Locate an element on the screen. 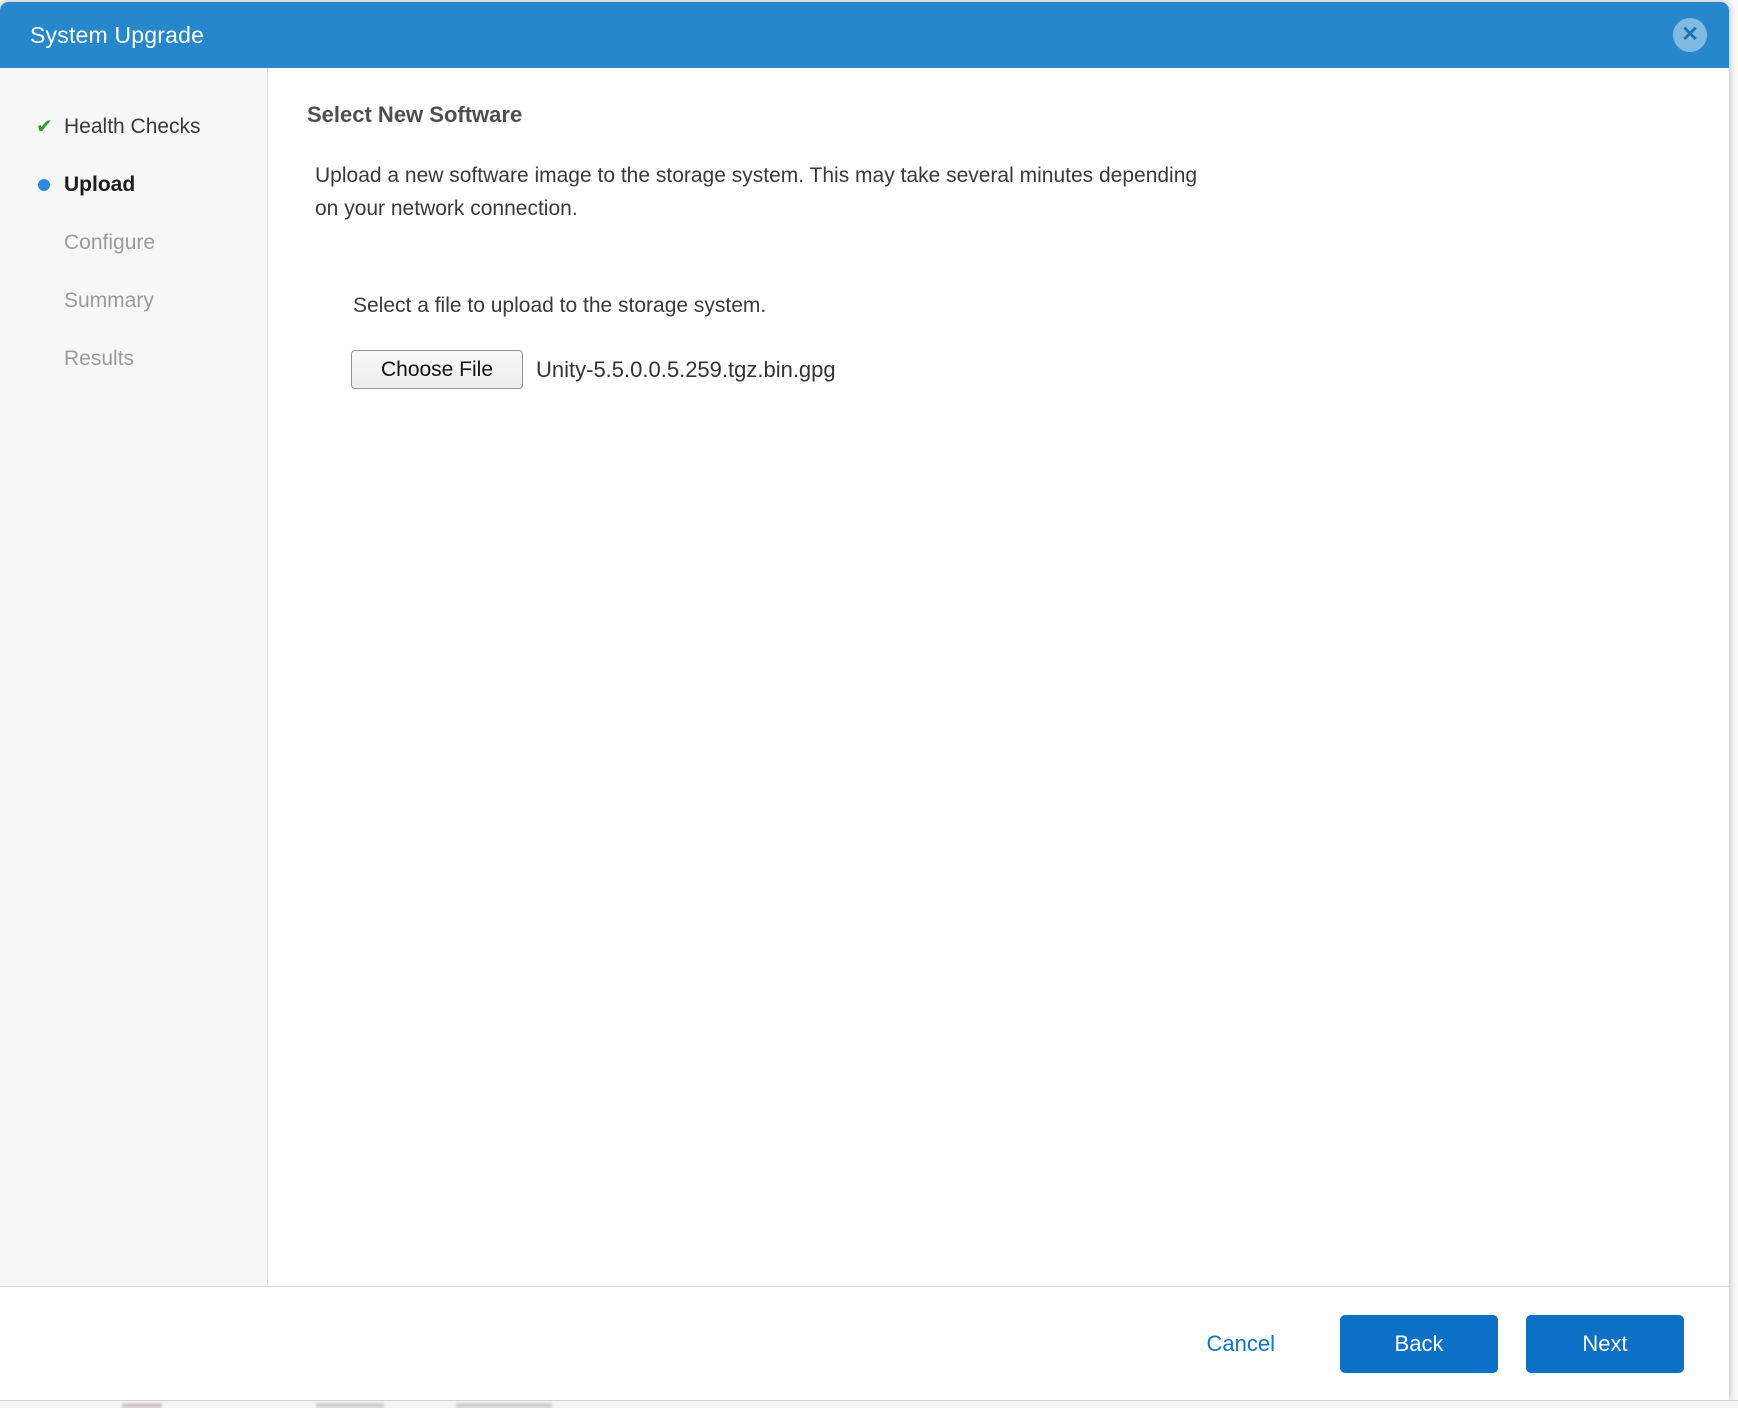 The width and height of the screenshot is (1738, 1408). step-label: Upload is located at coordinates (100, 184).